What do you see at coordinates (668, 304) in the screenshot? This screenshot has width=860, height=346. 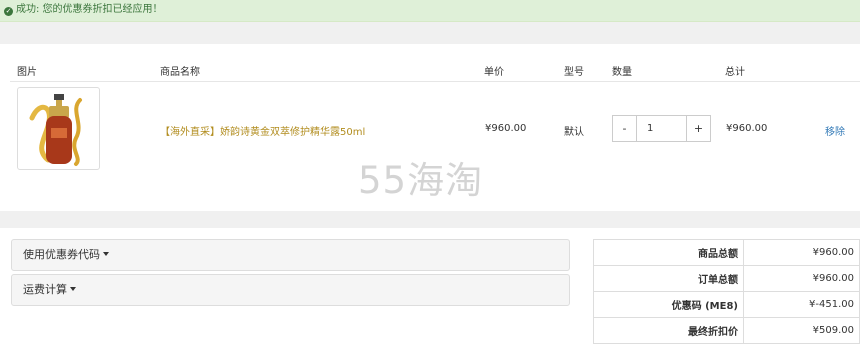 I see `totals-label: 优惠码 (ME8)` at bounding box center [668, 304].